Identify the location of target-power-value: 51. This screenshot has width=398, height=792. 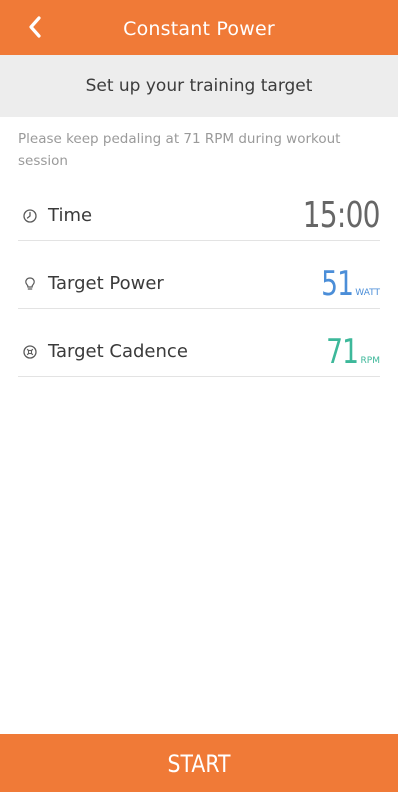
(337, 284).